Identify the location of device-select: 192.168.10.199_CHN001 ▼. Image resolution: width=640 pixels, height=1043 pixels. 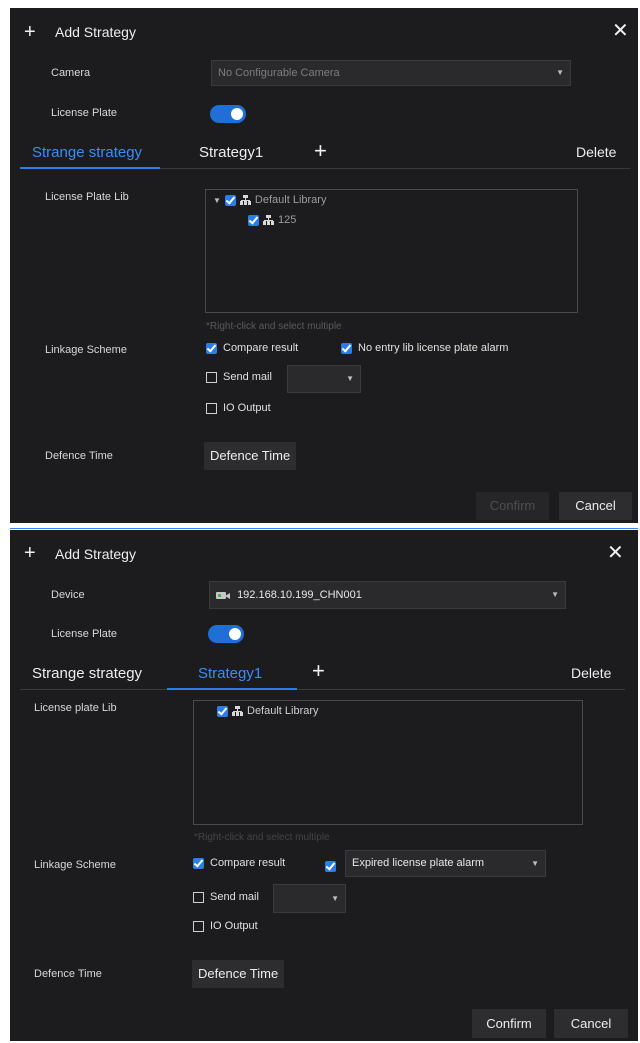
(387, 595).